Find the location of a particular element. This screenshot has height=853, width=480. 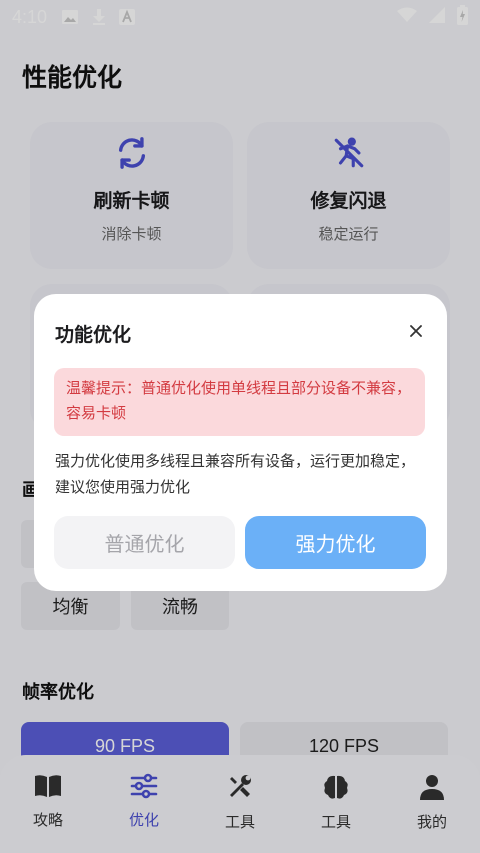

normal-optimize-button: 普通优化 is located at coordinates (144, 542).